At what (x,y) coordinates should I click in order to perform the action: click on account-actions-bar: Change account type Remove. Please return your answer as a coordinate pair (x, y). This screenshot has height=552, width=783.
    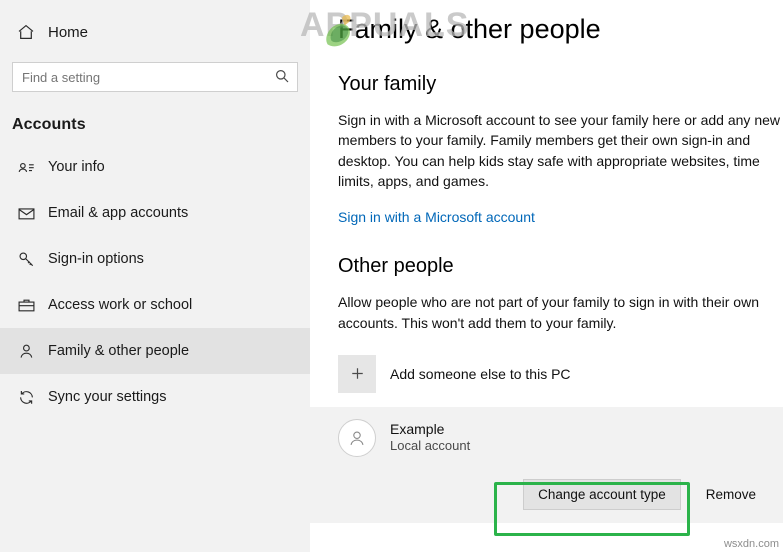
    Looking at the image, I should click on (546, 494).